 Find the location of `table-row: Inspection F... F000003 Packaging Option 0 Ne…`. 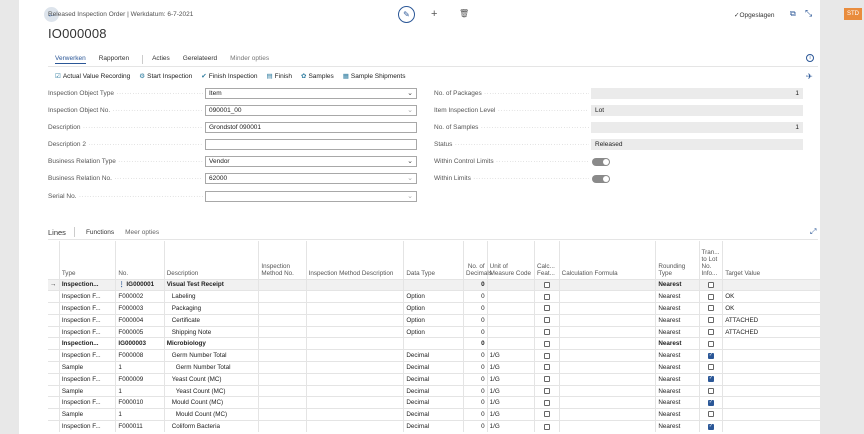

table-row: Inspection F... F000003 Packaging Option 0 Ne… is located at coordinates (434, 308).